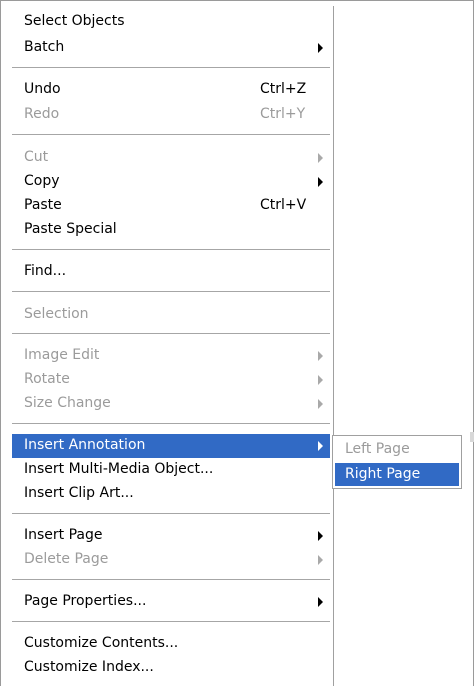 The width and height of the screenshot is (476, 686). What do you see at coordinates (66, 559) in the screenshot?
I see `menu-item-label: Delete Page` at bounding box center [66, 559].